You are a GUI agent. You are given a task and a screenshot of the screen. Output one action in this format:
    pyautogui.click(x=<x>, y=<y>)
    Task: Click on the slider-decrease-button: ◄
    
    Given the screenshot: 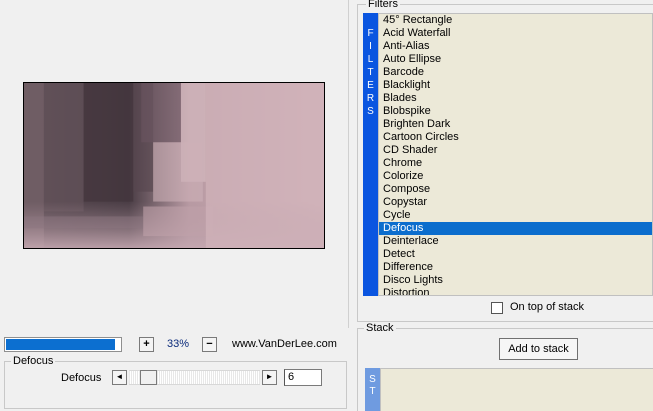 What is the action you would take?
    pyautogui.click(x=119, y=377)
    